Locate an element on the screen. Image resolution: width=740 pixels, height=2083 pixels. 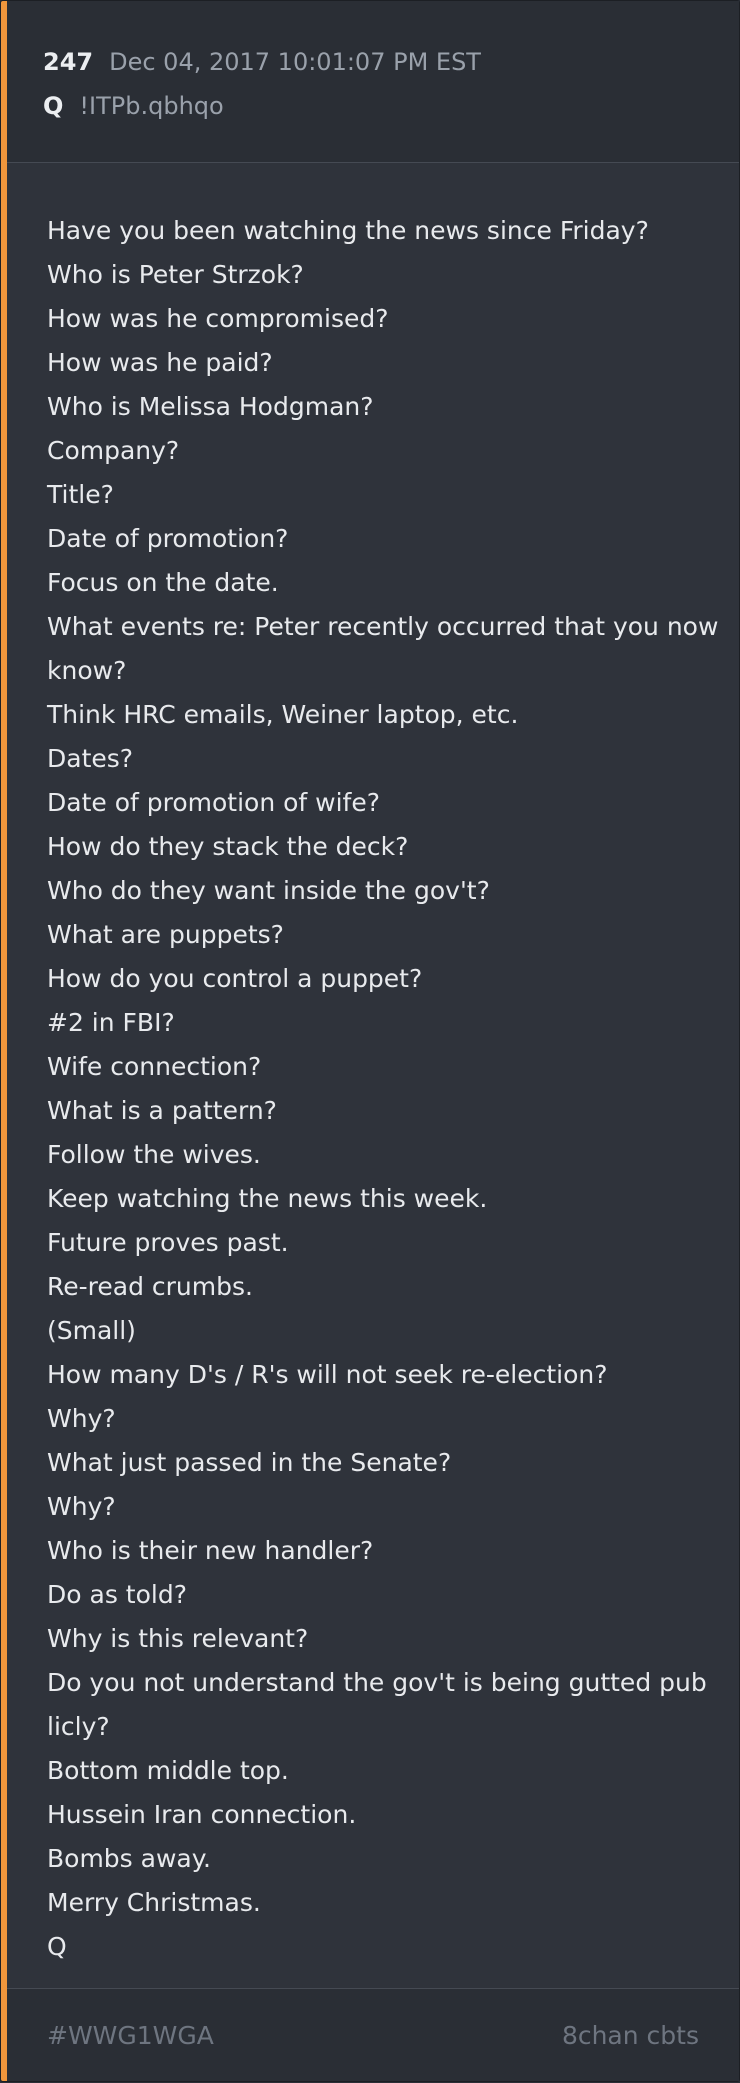
post-line: licly? is located at coordinates (78, 1726).